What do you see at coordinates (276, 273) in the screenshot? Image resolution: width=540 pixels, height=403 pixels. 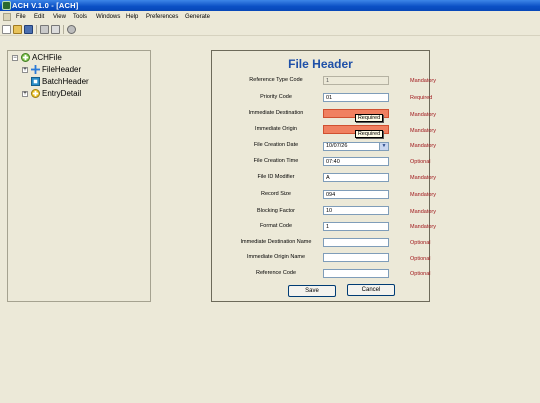 I see `field-label: Reference Code` at bounding box center [276, 273].